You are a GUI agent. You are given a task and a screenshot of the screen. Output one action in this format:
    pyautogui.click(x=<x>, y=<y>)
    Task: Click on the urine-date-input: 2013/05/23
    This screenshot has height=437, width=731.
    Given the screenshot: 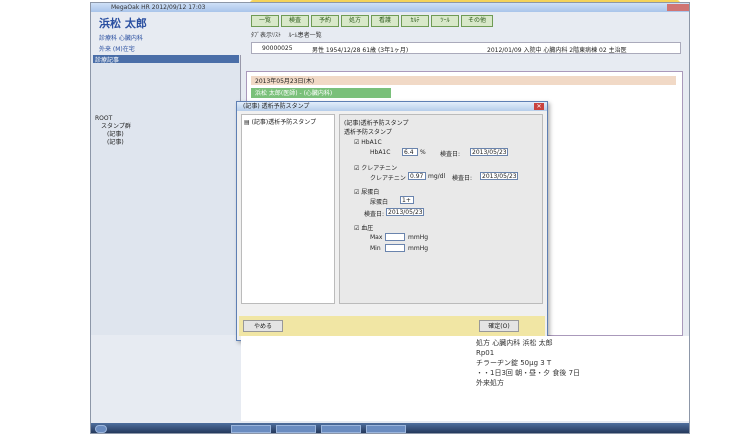 What is the action you would take?
    pyautogui.click(x=405, y=212)
    